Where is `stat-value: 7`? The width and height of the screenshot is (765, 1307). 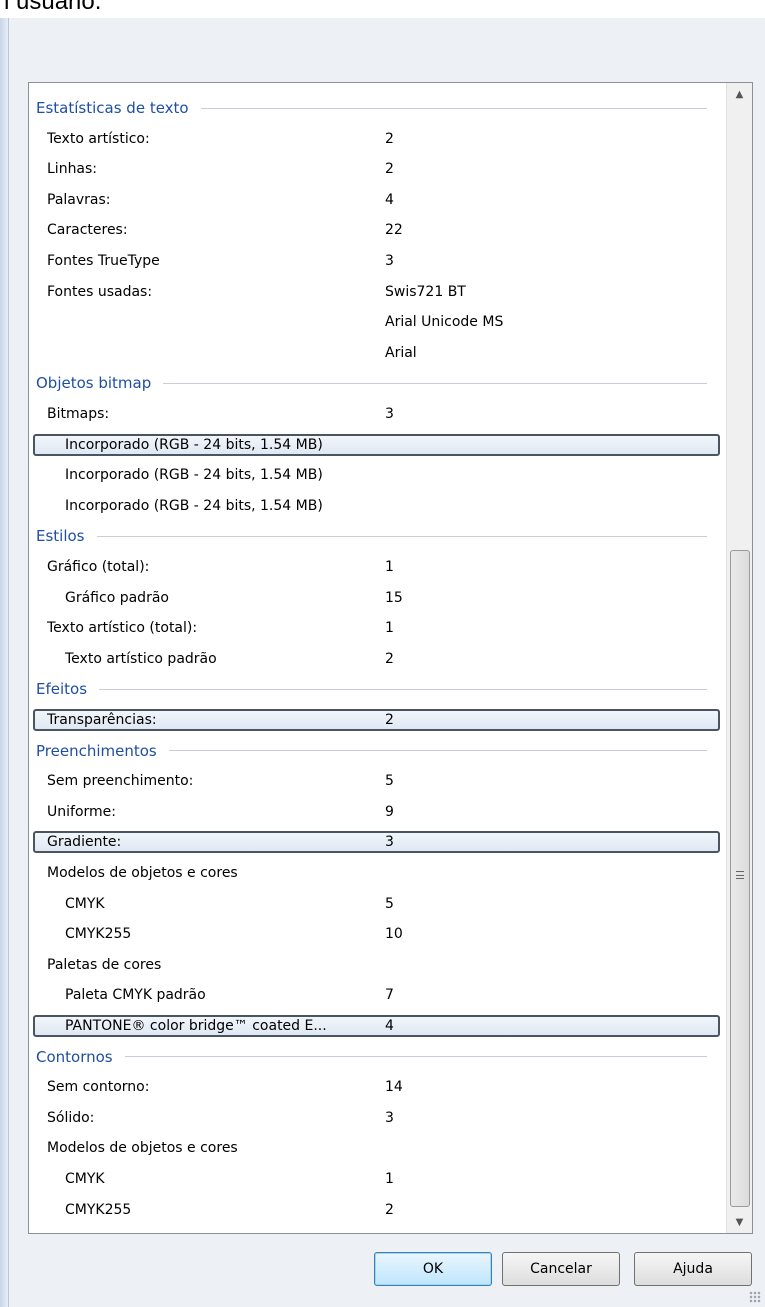 stat-value: 7 is located at coordinates (389, 995).